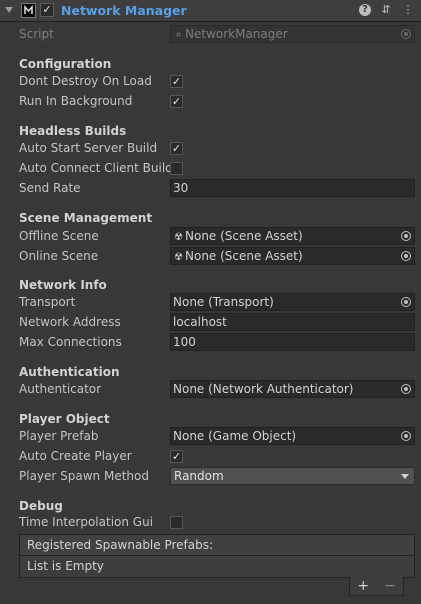  What do you see at coordinates (41, 506) in the screenshot?
I see `debug-header: Debug` at bounding box center [41, 506].